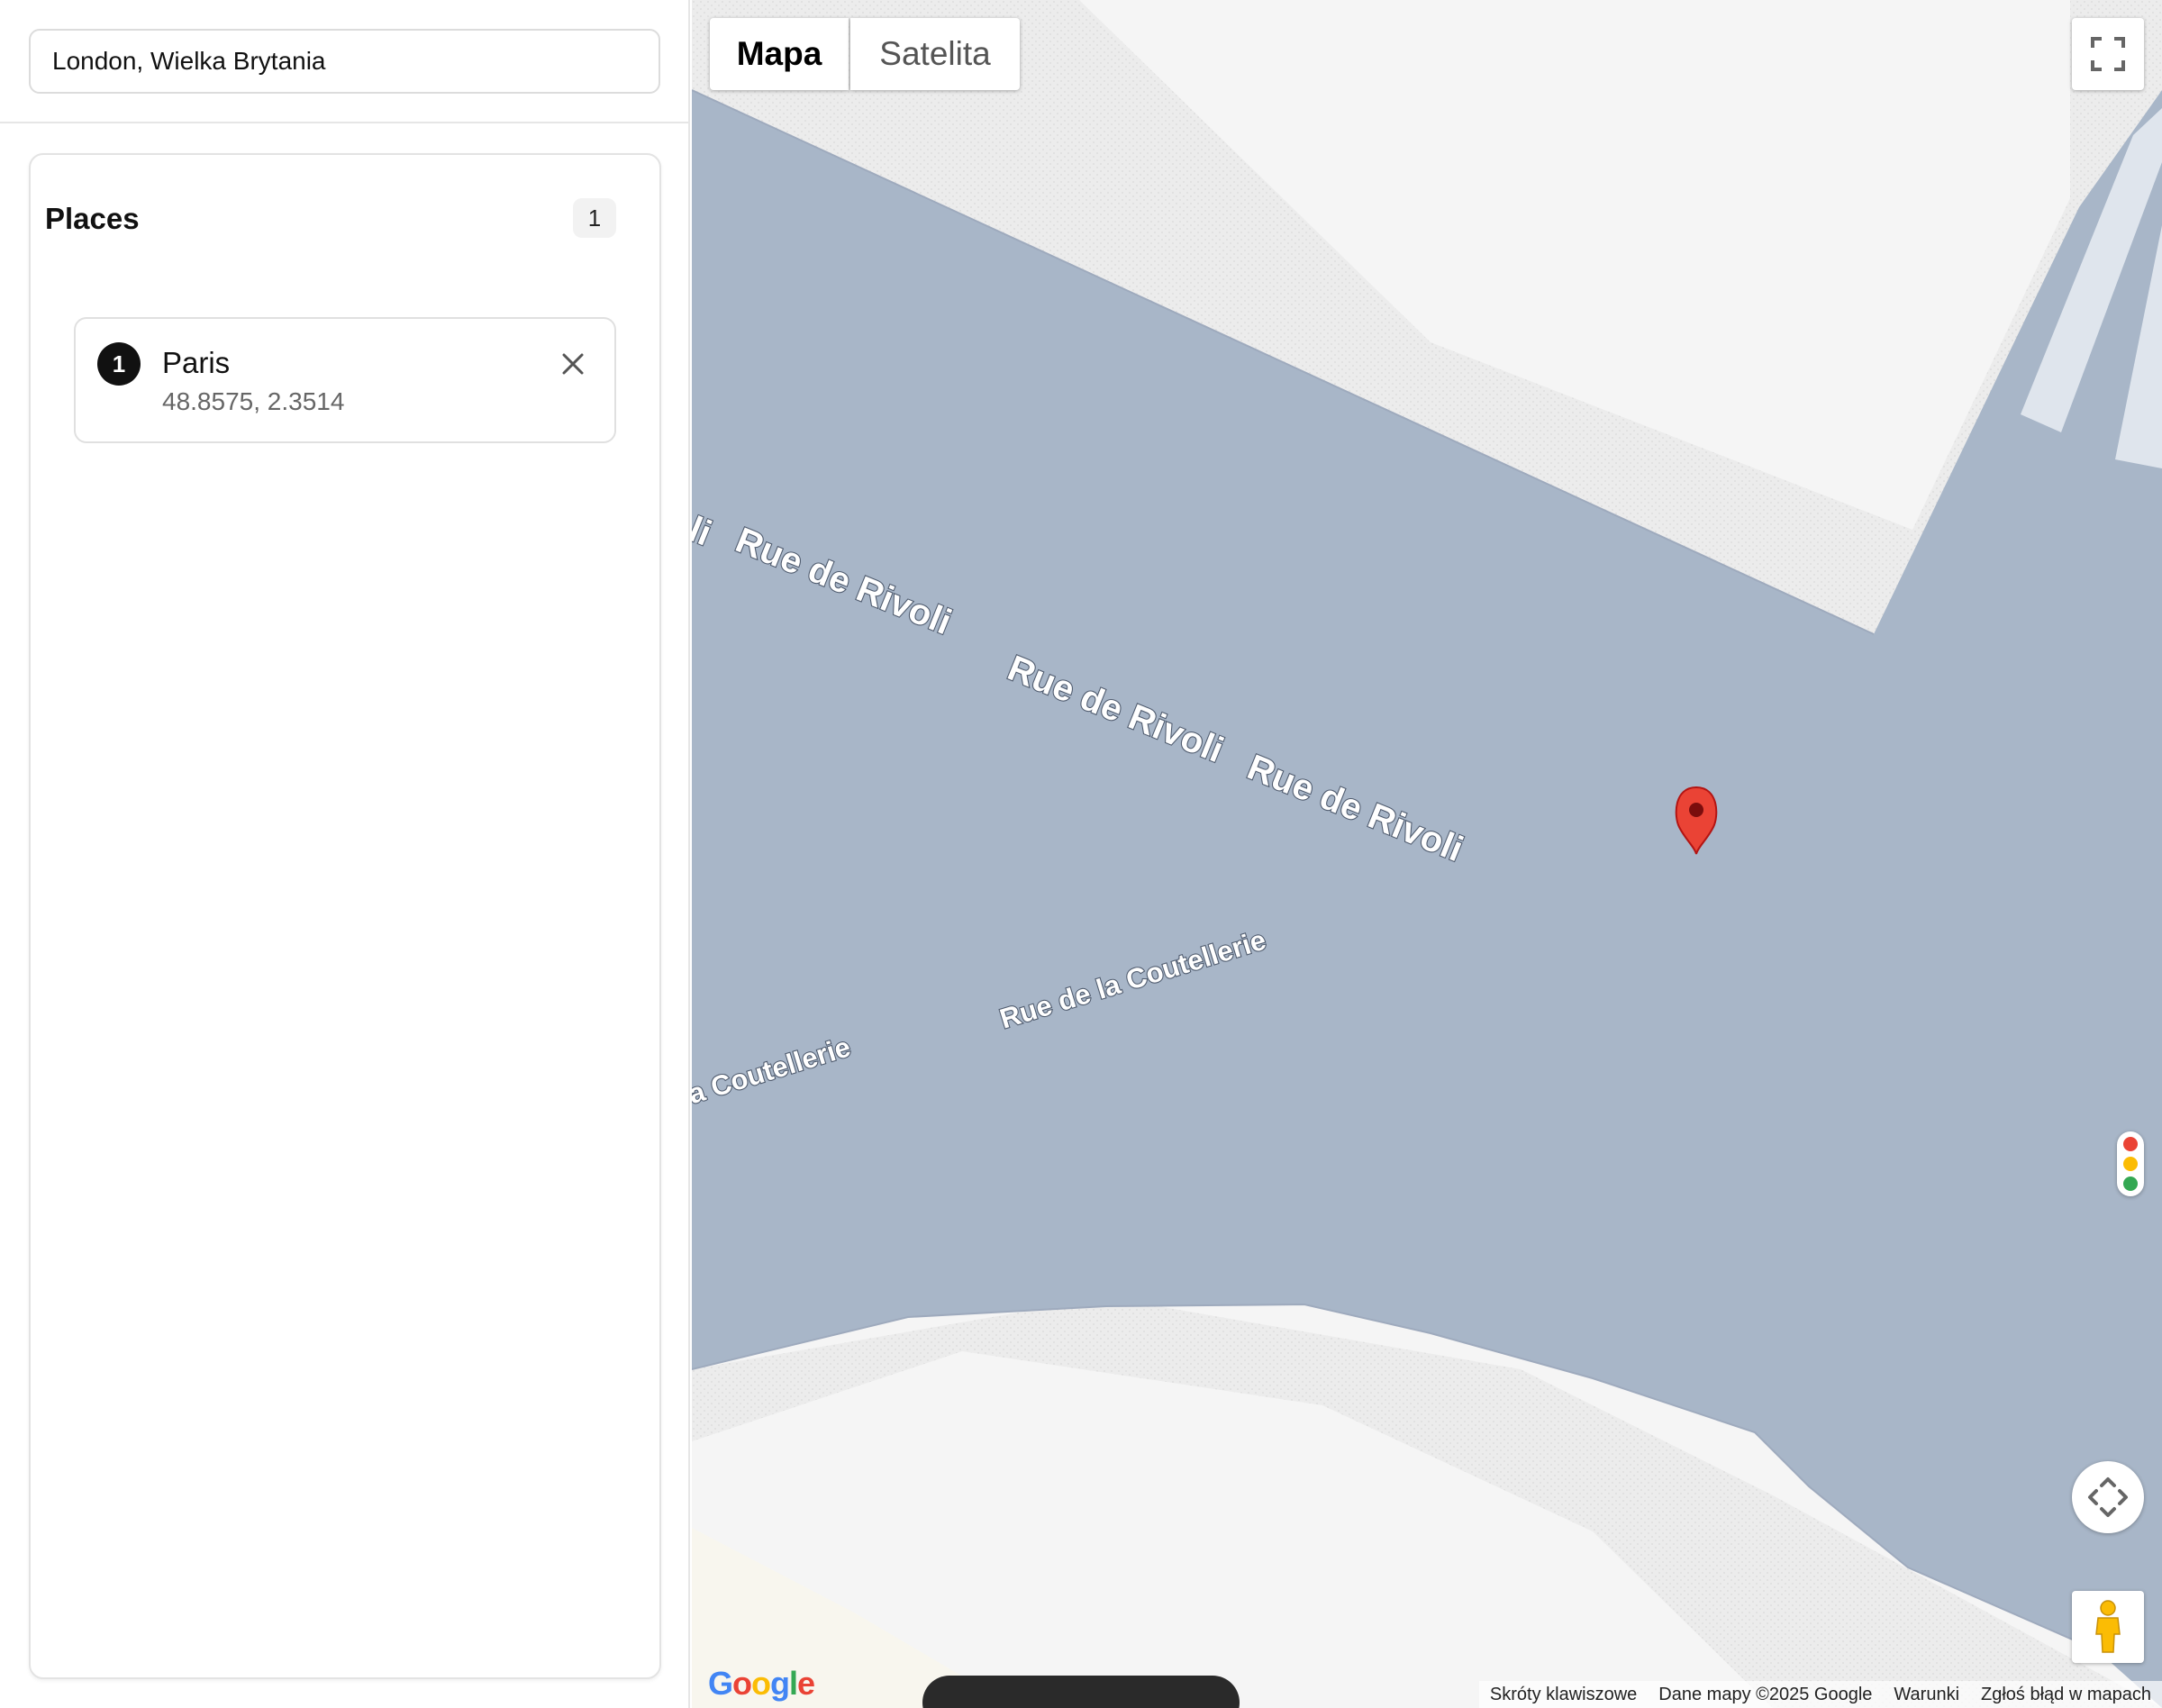 The width and height of the screenshot is (2162, 1708). What do you see at coordinates (253, 401) in the screenshot?
I see `place-coordinates: 48.8575, 2.3514` at bounding box center [253, 401].